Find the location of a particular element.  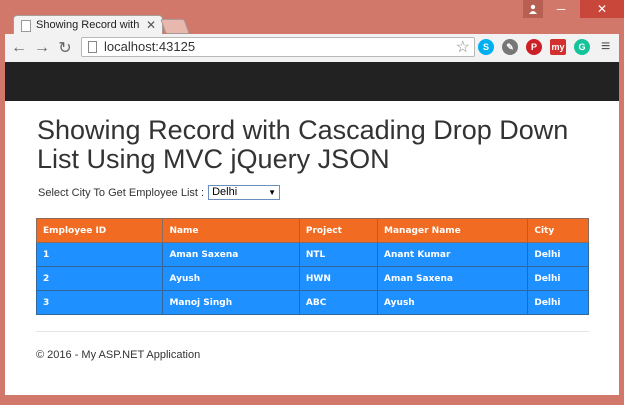

address-bar: localhost:43125 ☆ is located at coordinates (278, 47).